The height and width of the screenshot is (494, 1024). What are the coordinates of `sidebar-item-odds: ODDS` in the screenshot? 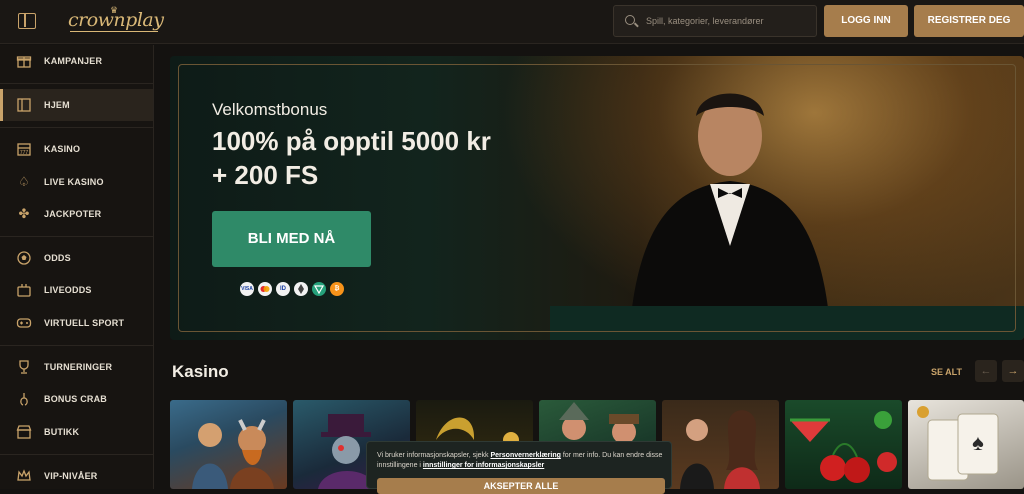 It's located at (76, 258).